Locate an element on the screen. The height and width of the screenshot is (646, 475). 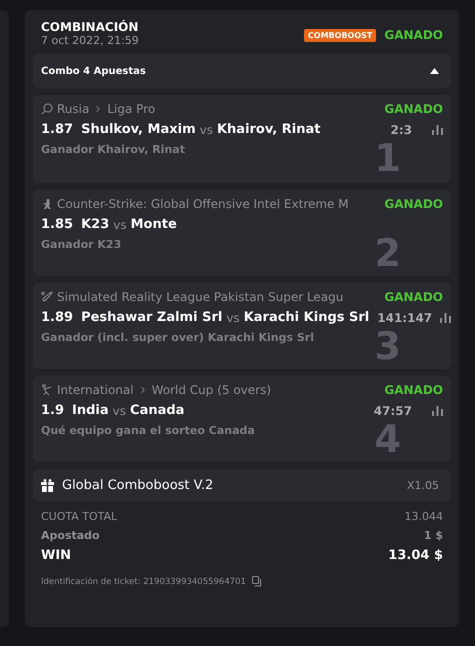
market-label: Ganador Khairov, Rinat is located at coordinates (113, 149).